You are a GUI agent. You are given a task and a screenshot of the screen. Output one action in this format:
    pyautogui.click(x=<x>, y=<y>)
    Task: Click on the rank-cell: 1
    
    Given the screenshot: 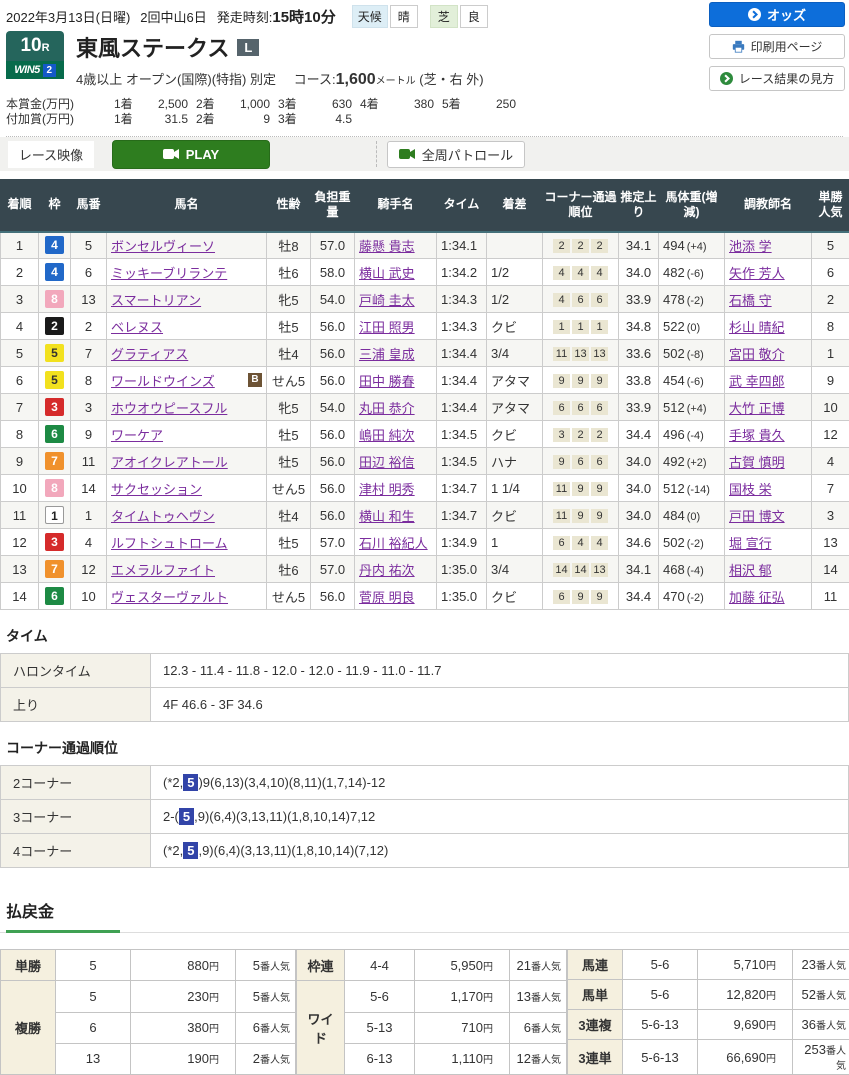 What is the action you would take?
    pyautogui.click(x=20, y=245)
    